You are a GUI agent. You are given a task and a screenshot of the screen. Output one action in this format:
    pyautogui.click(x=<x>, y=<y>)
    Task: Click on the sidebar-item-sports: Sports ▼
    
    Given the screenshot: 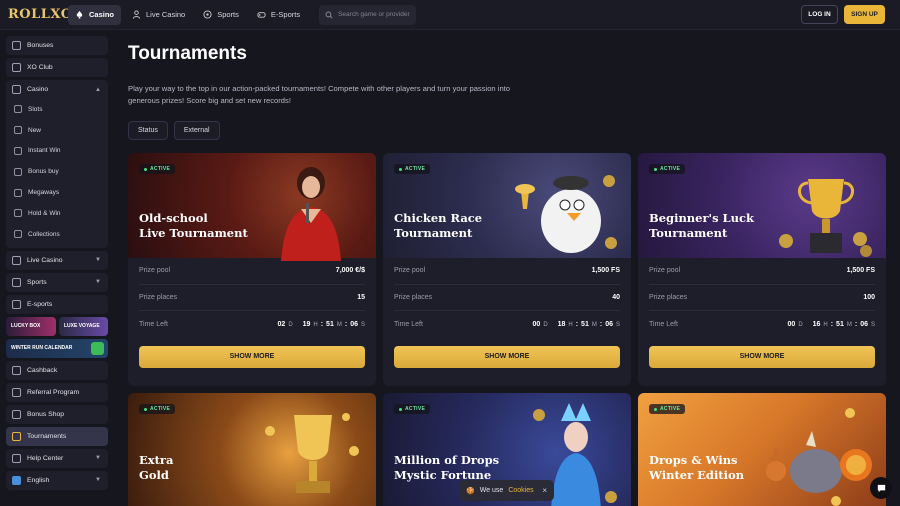 What is the action you would take?
    pyautogui.click(x=57, y=282)
    